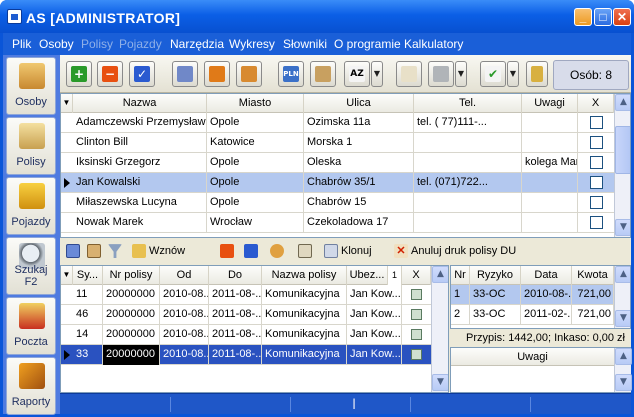  I want to click on menu-plik: Plik, so click(21, 44).